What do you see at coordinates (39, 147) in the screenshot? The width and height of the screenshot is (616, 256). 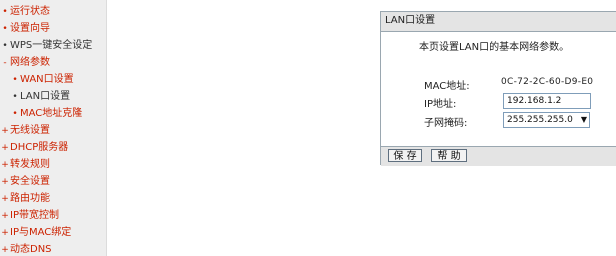 I see `sidebar-item-label: DHCP服务器` at bounding box center [39, 147].